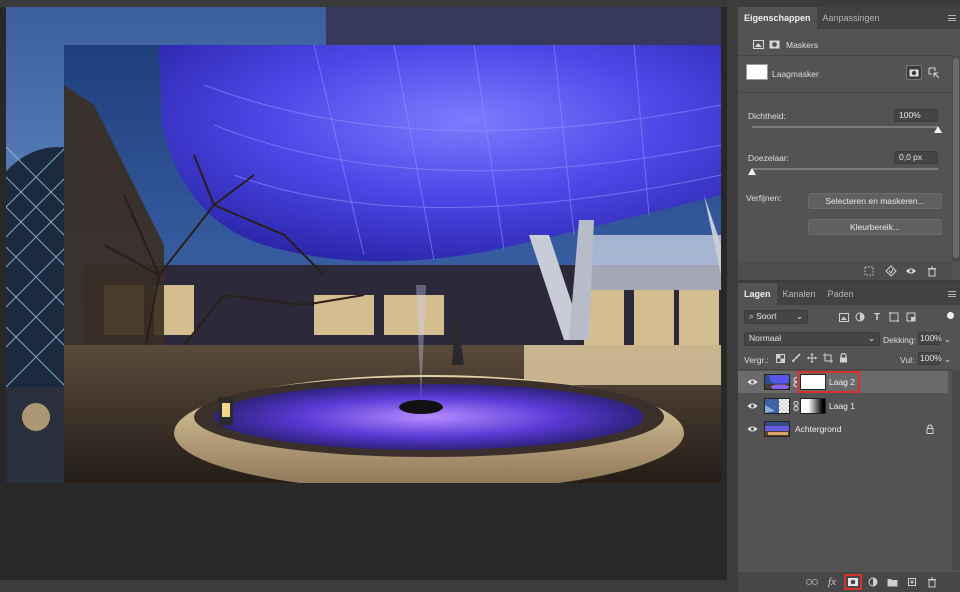 The image size is (960, 592). What do you see at coordinates (765, 338) in the screenshot?
I see `blend-mode-value: Normaal` at bounding box center [765, 338].